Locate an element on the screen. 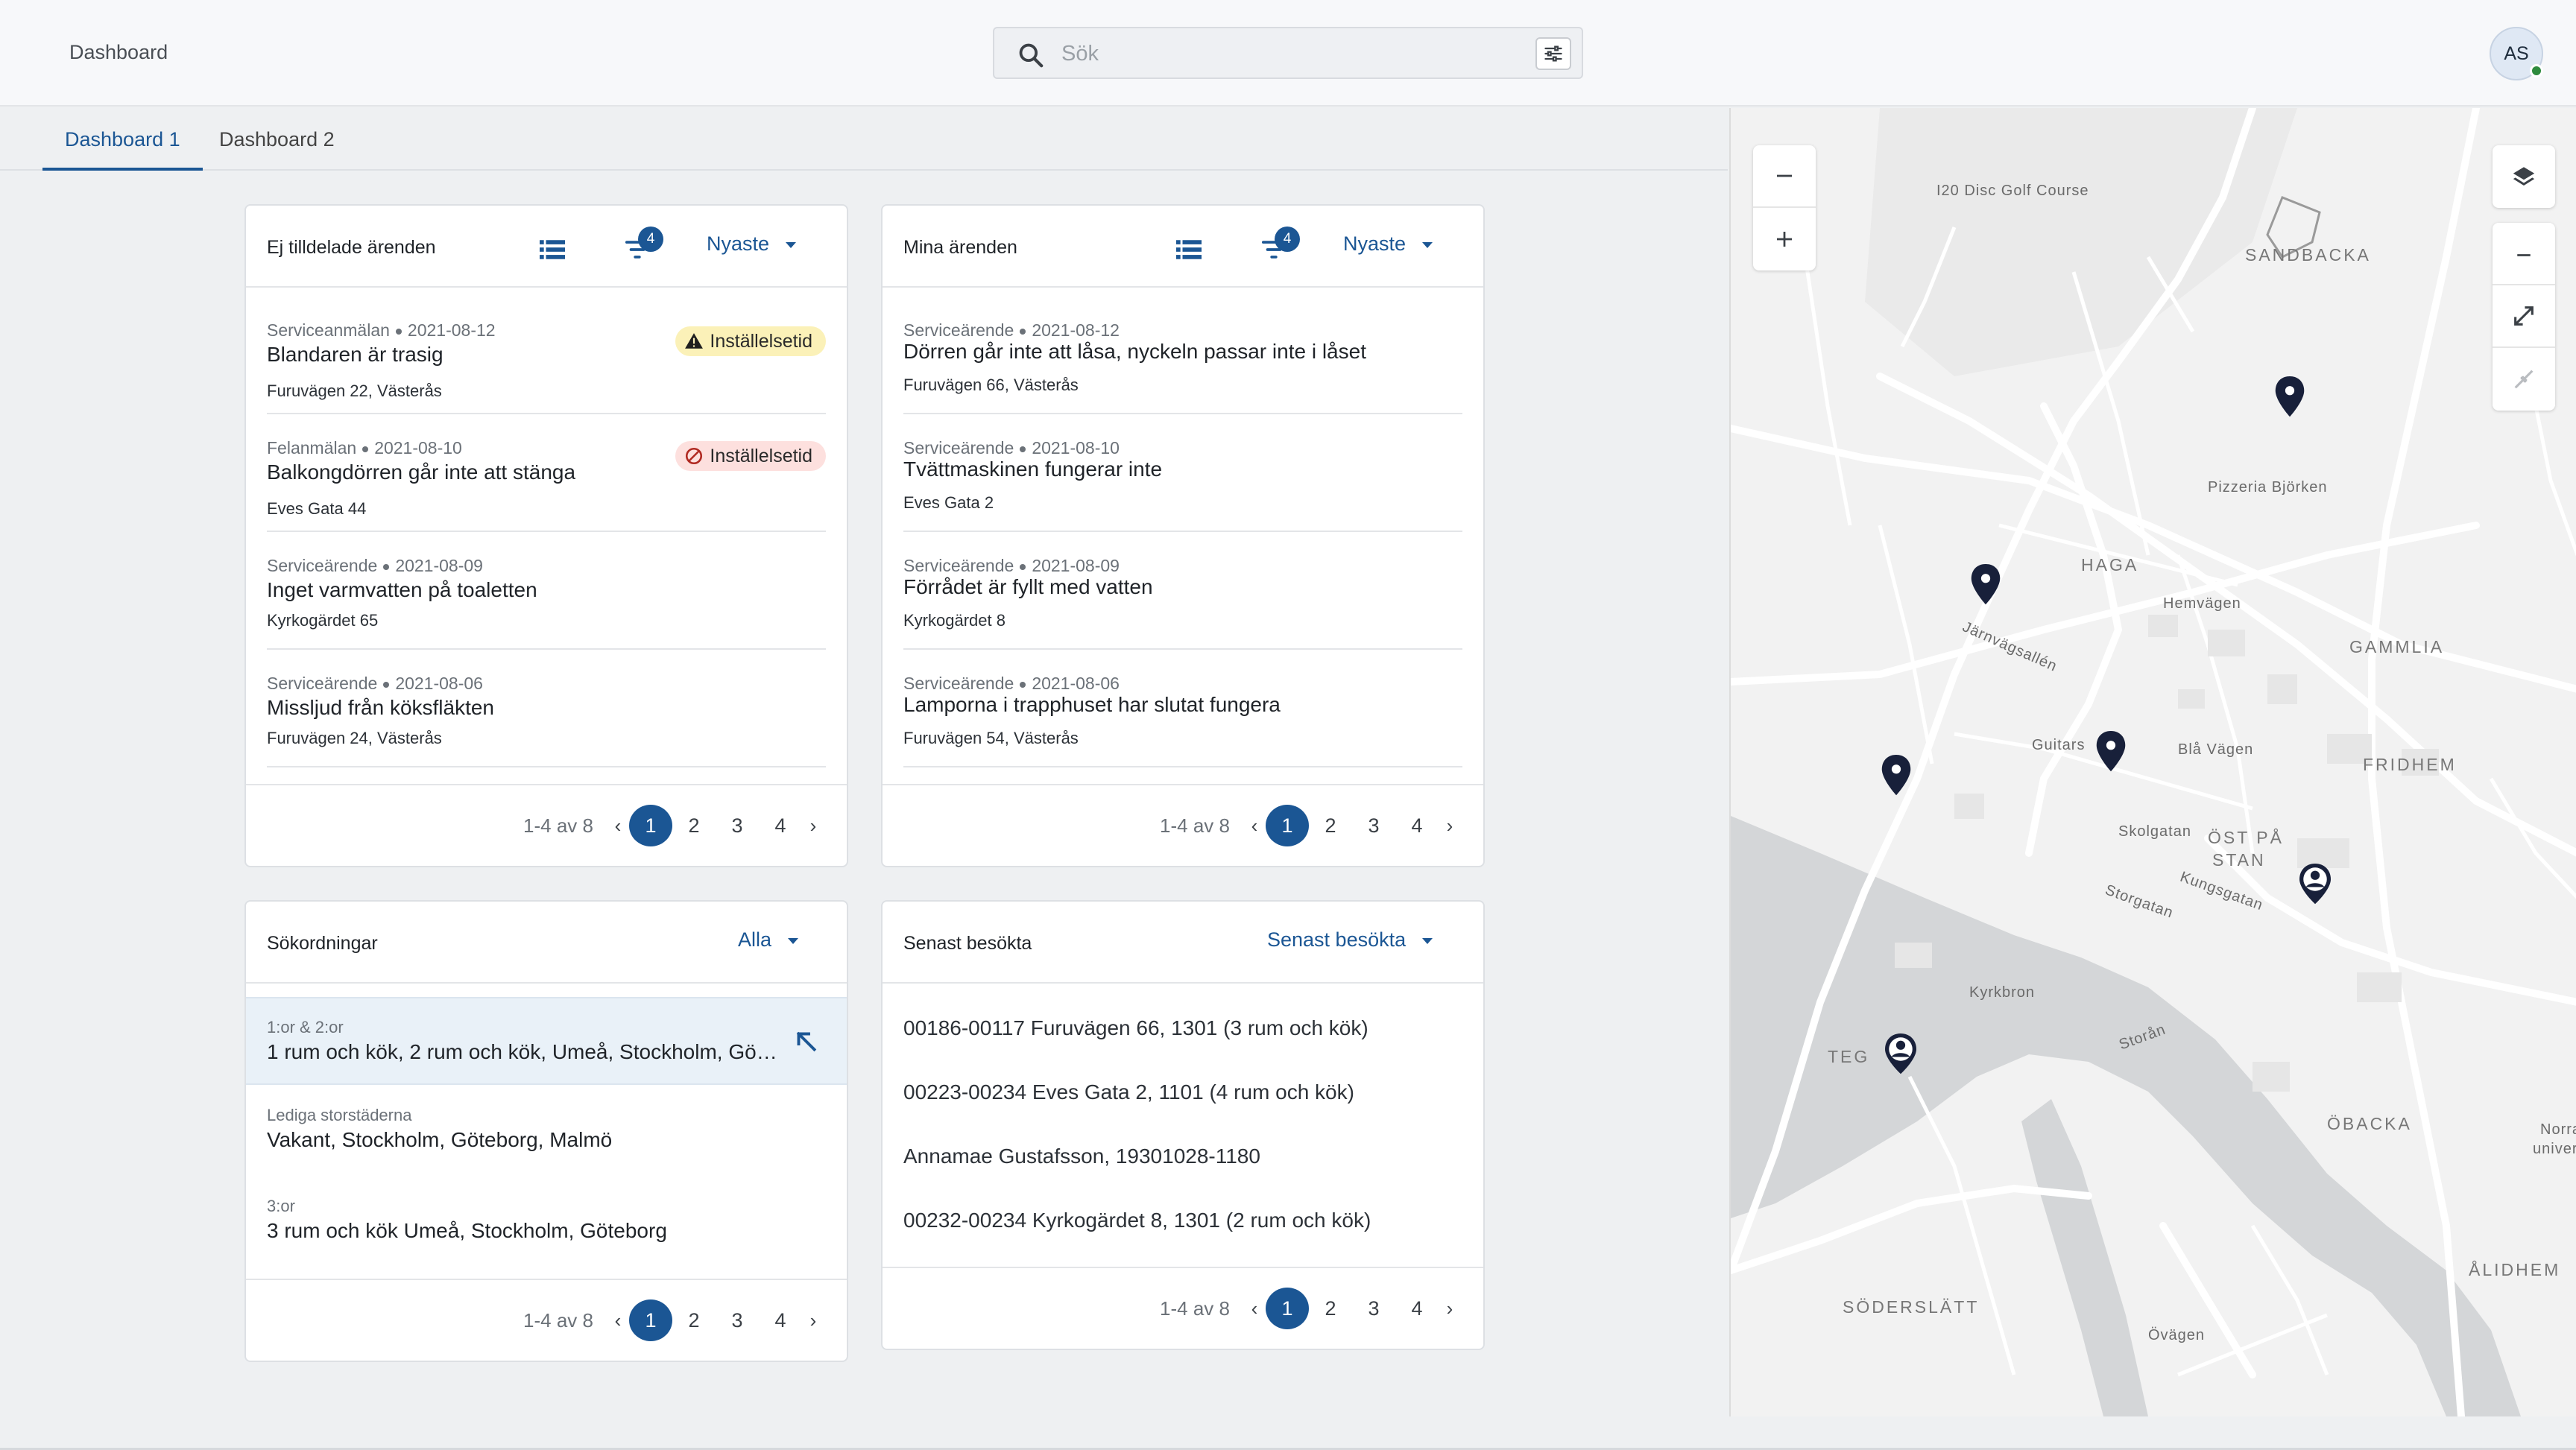 This screenshot has width=2576, height=1450. case-title: Inget varmvatten på toaletten is located at coordinates (402, 589).